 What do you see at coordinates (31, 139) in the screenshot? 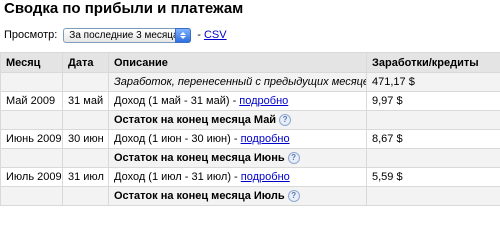
I see `row-month: Июнь 2009` at bounding box center [31, 139].